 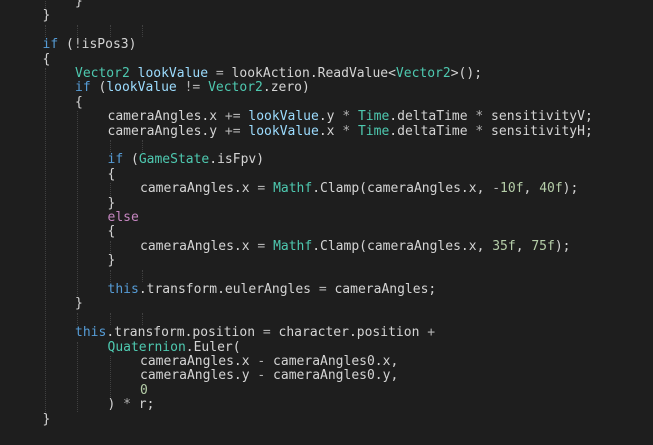 What do you see at coordinates (228, 289) in the screenshot?
I see `code-token: .transform.eulerAngles` at bounding box center [228, 289].